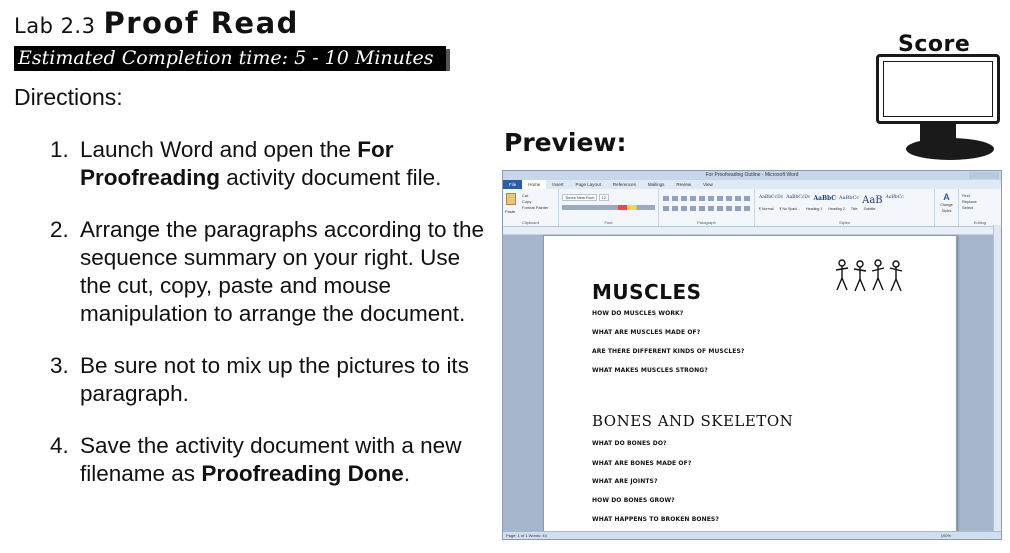 This screenshot has height=553, width=1010. I want to click on style-normal: AaBbCcDc, so click(771, 197).